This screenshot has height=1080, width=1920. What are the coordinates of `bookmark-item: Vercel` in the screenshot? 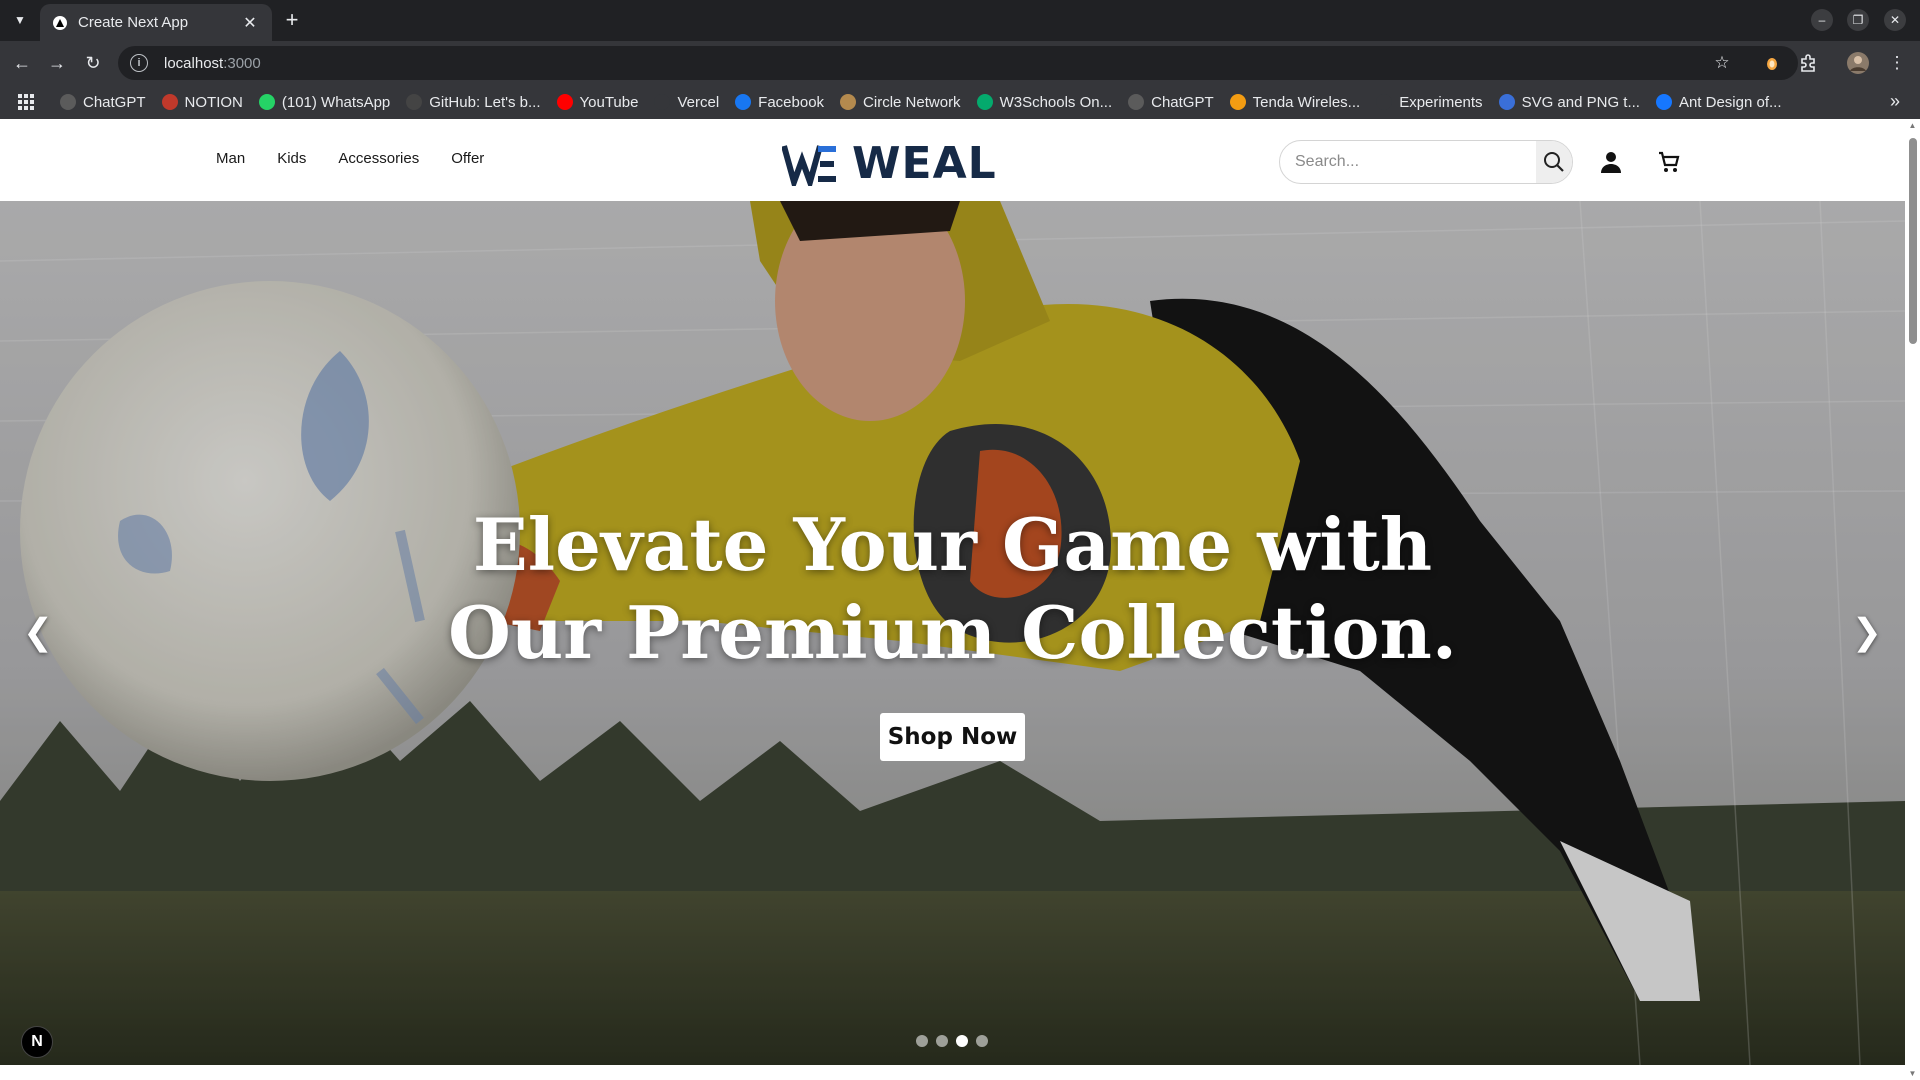 It's located at (686, 102).